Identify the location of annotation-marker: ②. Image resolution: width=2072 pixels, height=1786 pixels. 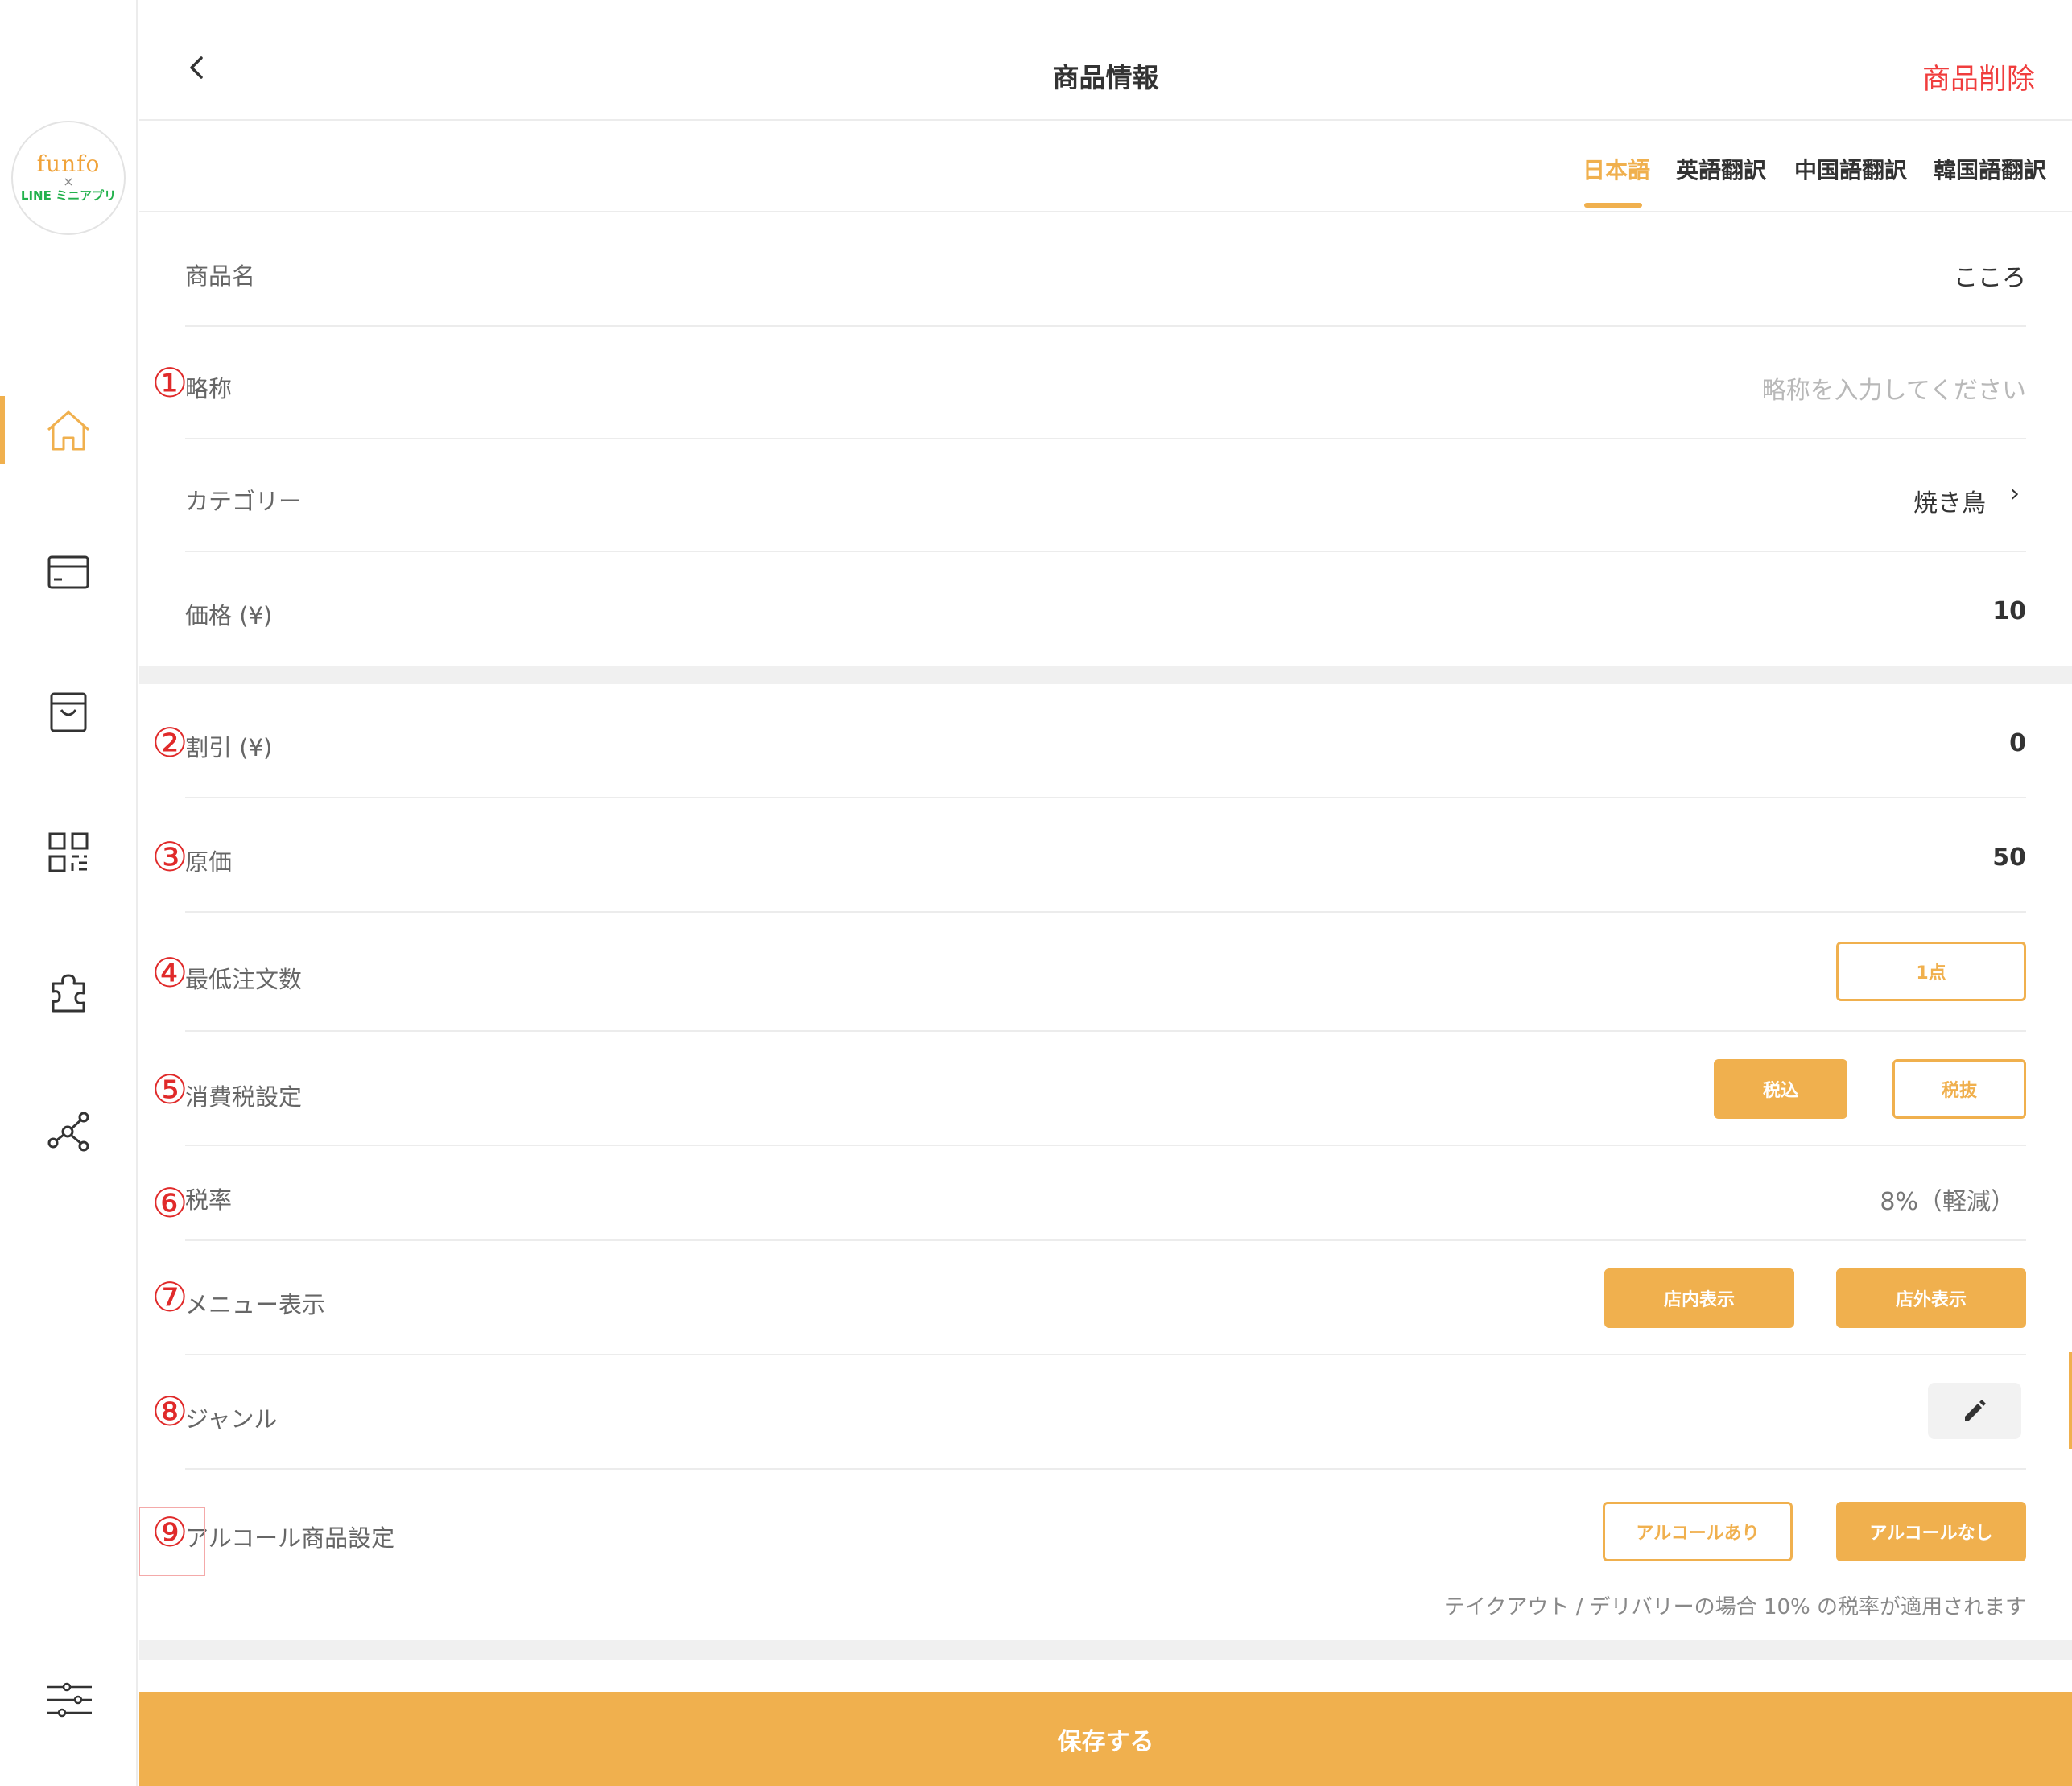
(169, 743).